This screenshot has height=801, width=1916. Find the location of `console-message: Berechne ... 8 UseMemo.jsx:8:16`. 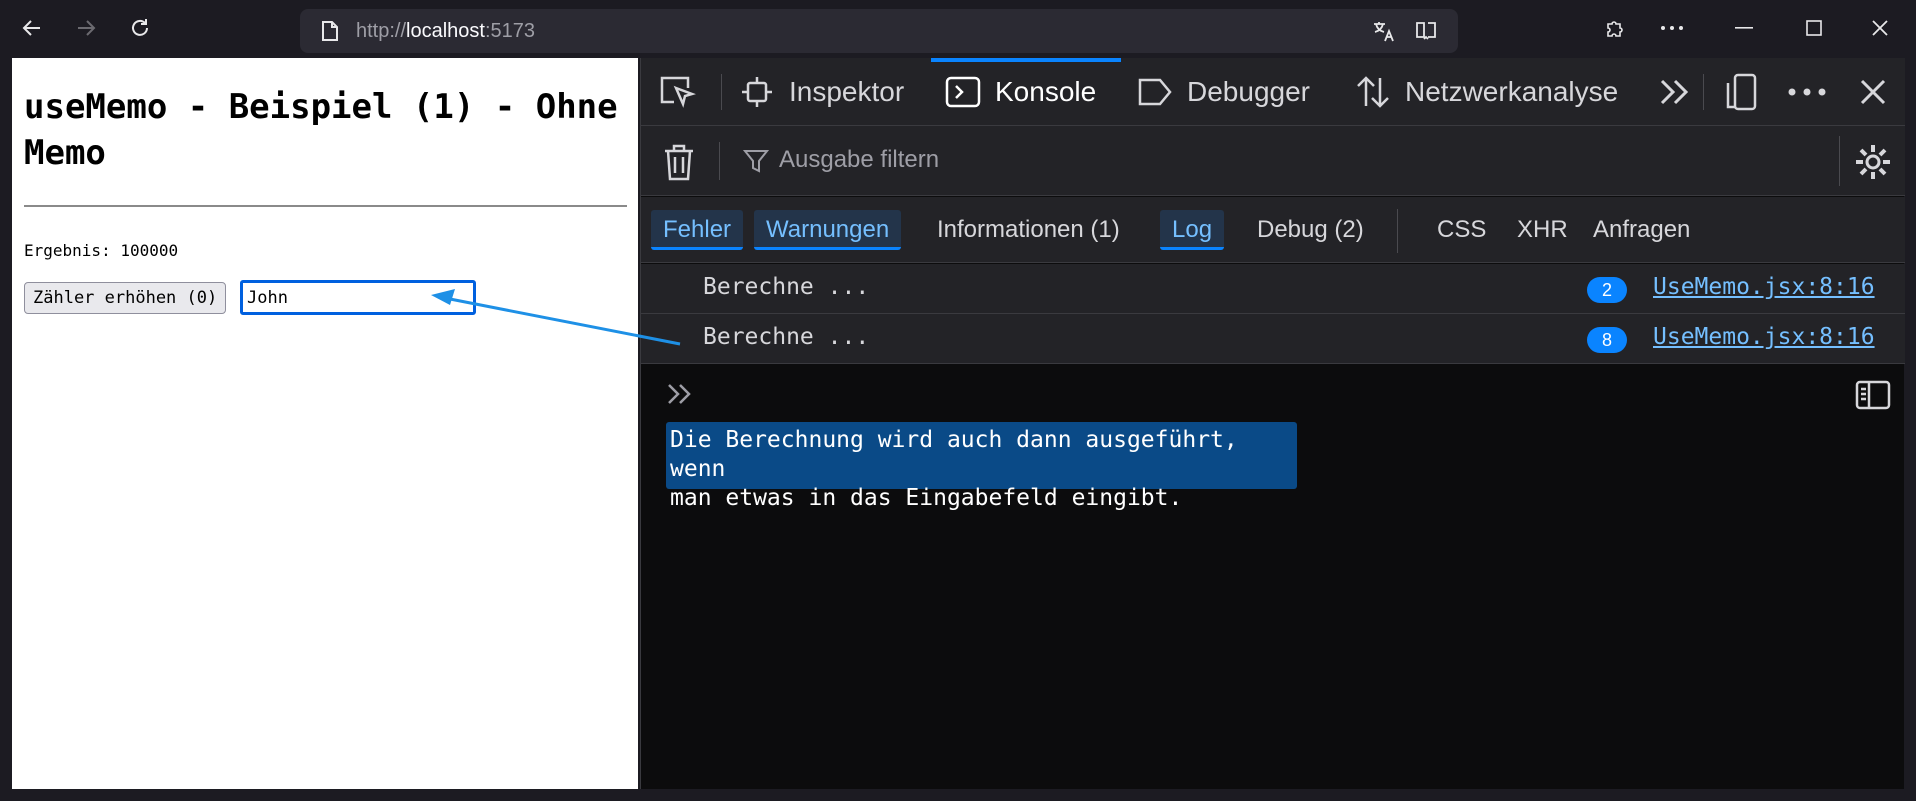

console-message: Berechne ... 8 UseMemo.jsx:8:16 is located at coordinates (1273, 339).